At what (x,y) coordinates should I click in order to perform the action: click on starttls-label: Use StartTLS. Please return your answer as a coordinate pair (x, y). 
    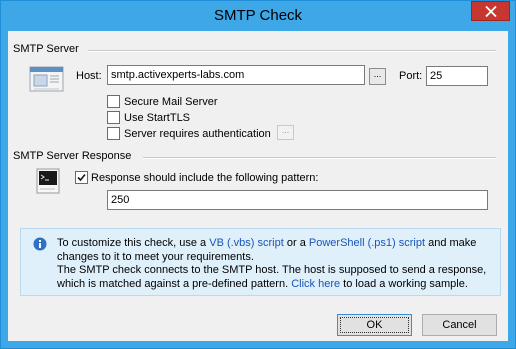
    Looking at the image, I should click on (157, 118).